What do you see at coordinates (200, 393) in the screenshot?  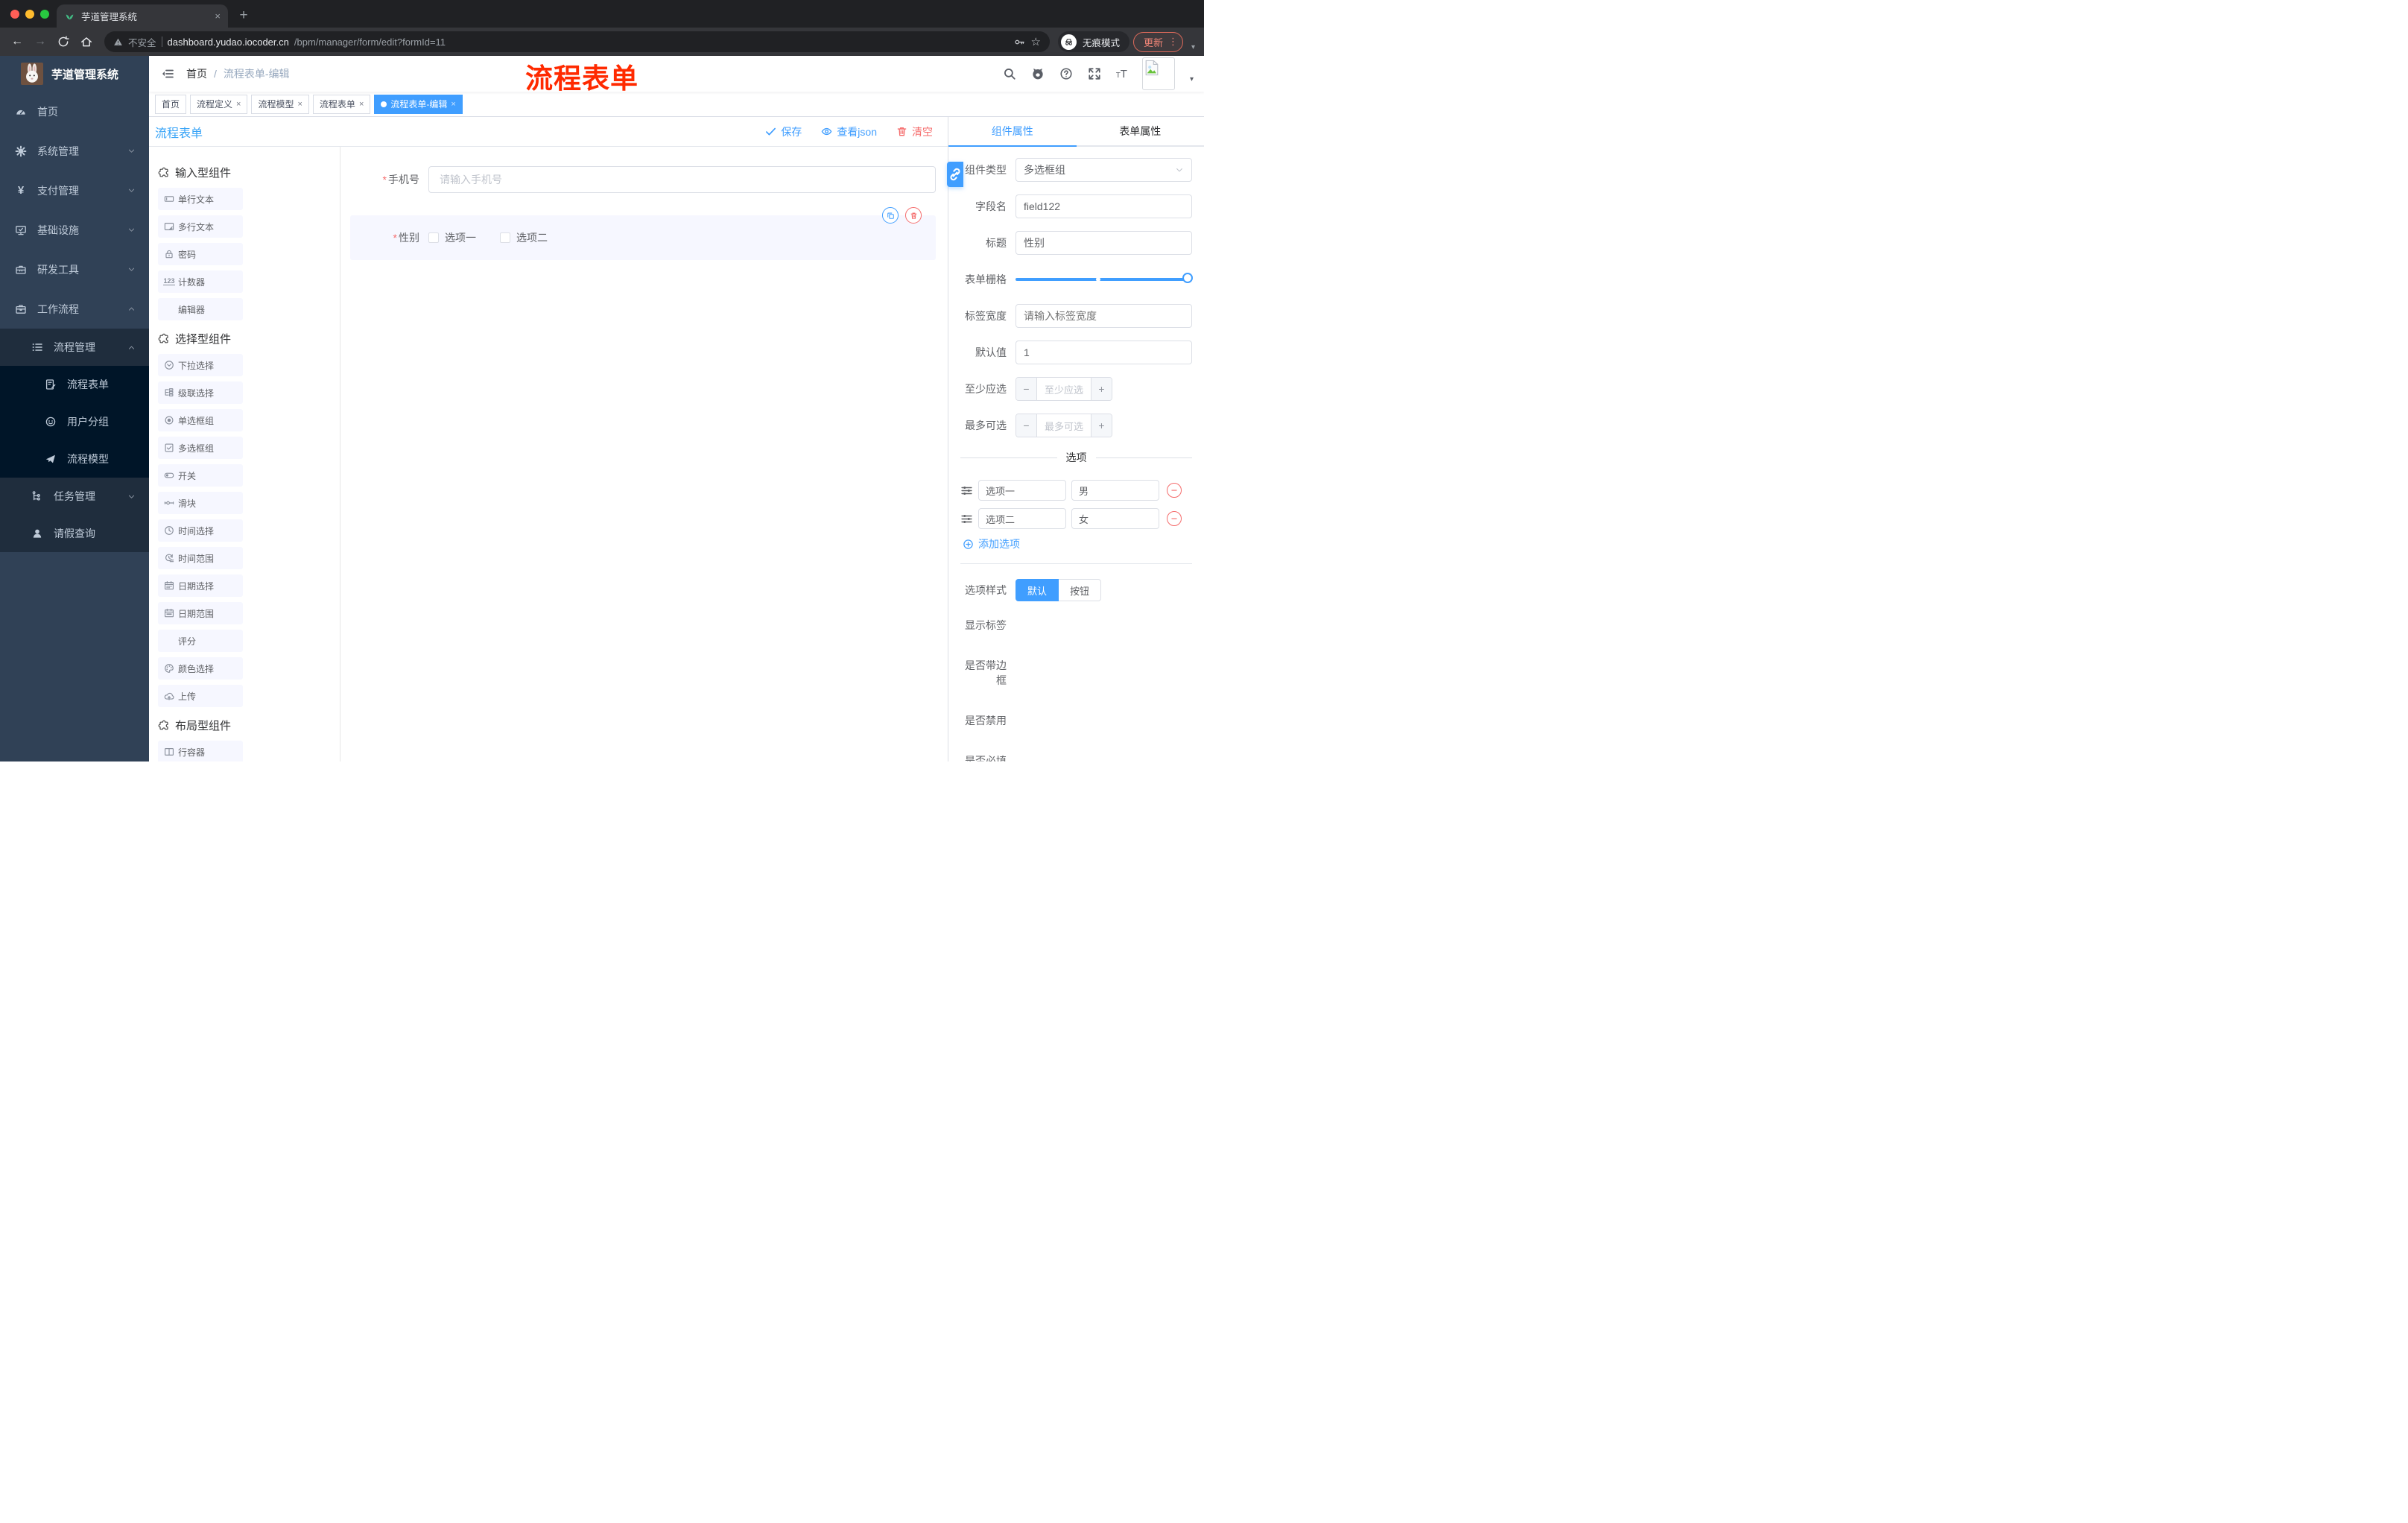 I see `palette-item-级联选择: 级联选择` at bounding box center [200, 393].